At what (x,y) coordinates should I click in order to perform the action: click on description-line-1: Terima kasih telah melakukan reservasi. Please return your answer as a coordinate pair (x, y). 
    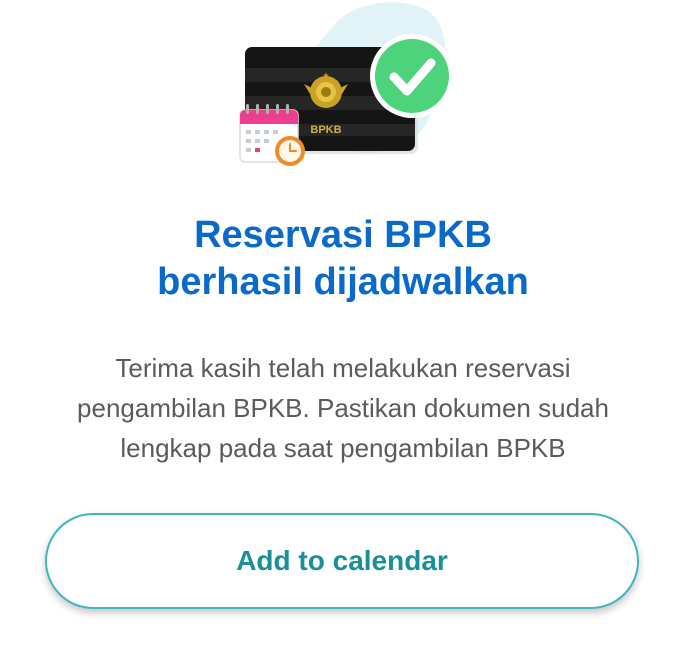
    Looking at the image, I should click on (343, 368).